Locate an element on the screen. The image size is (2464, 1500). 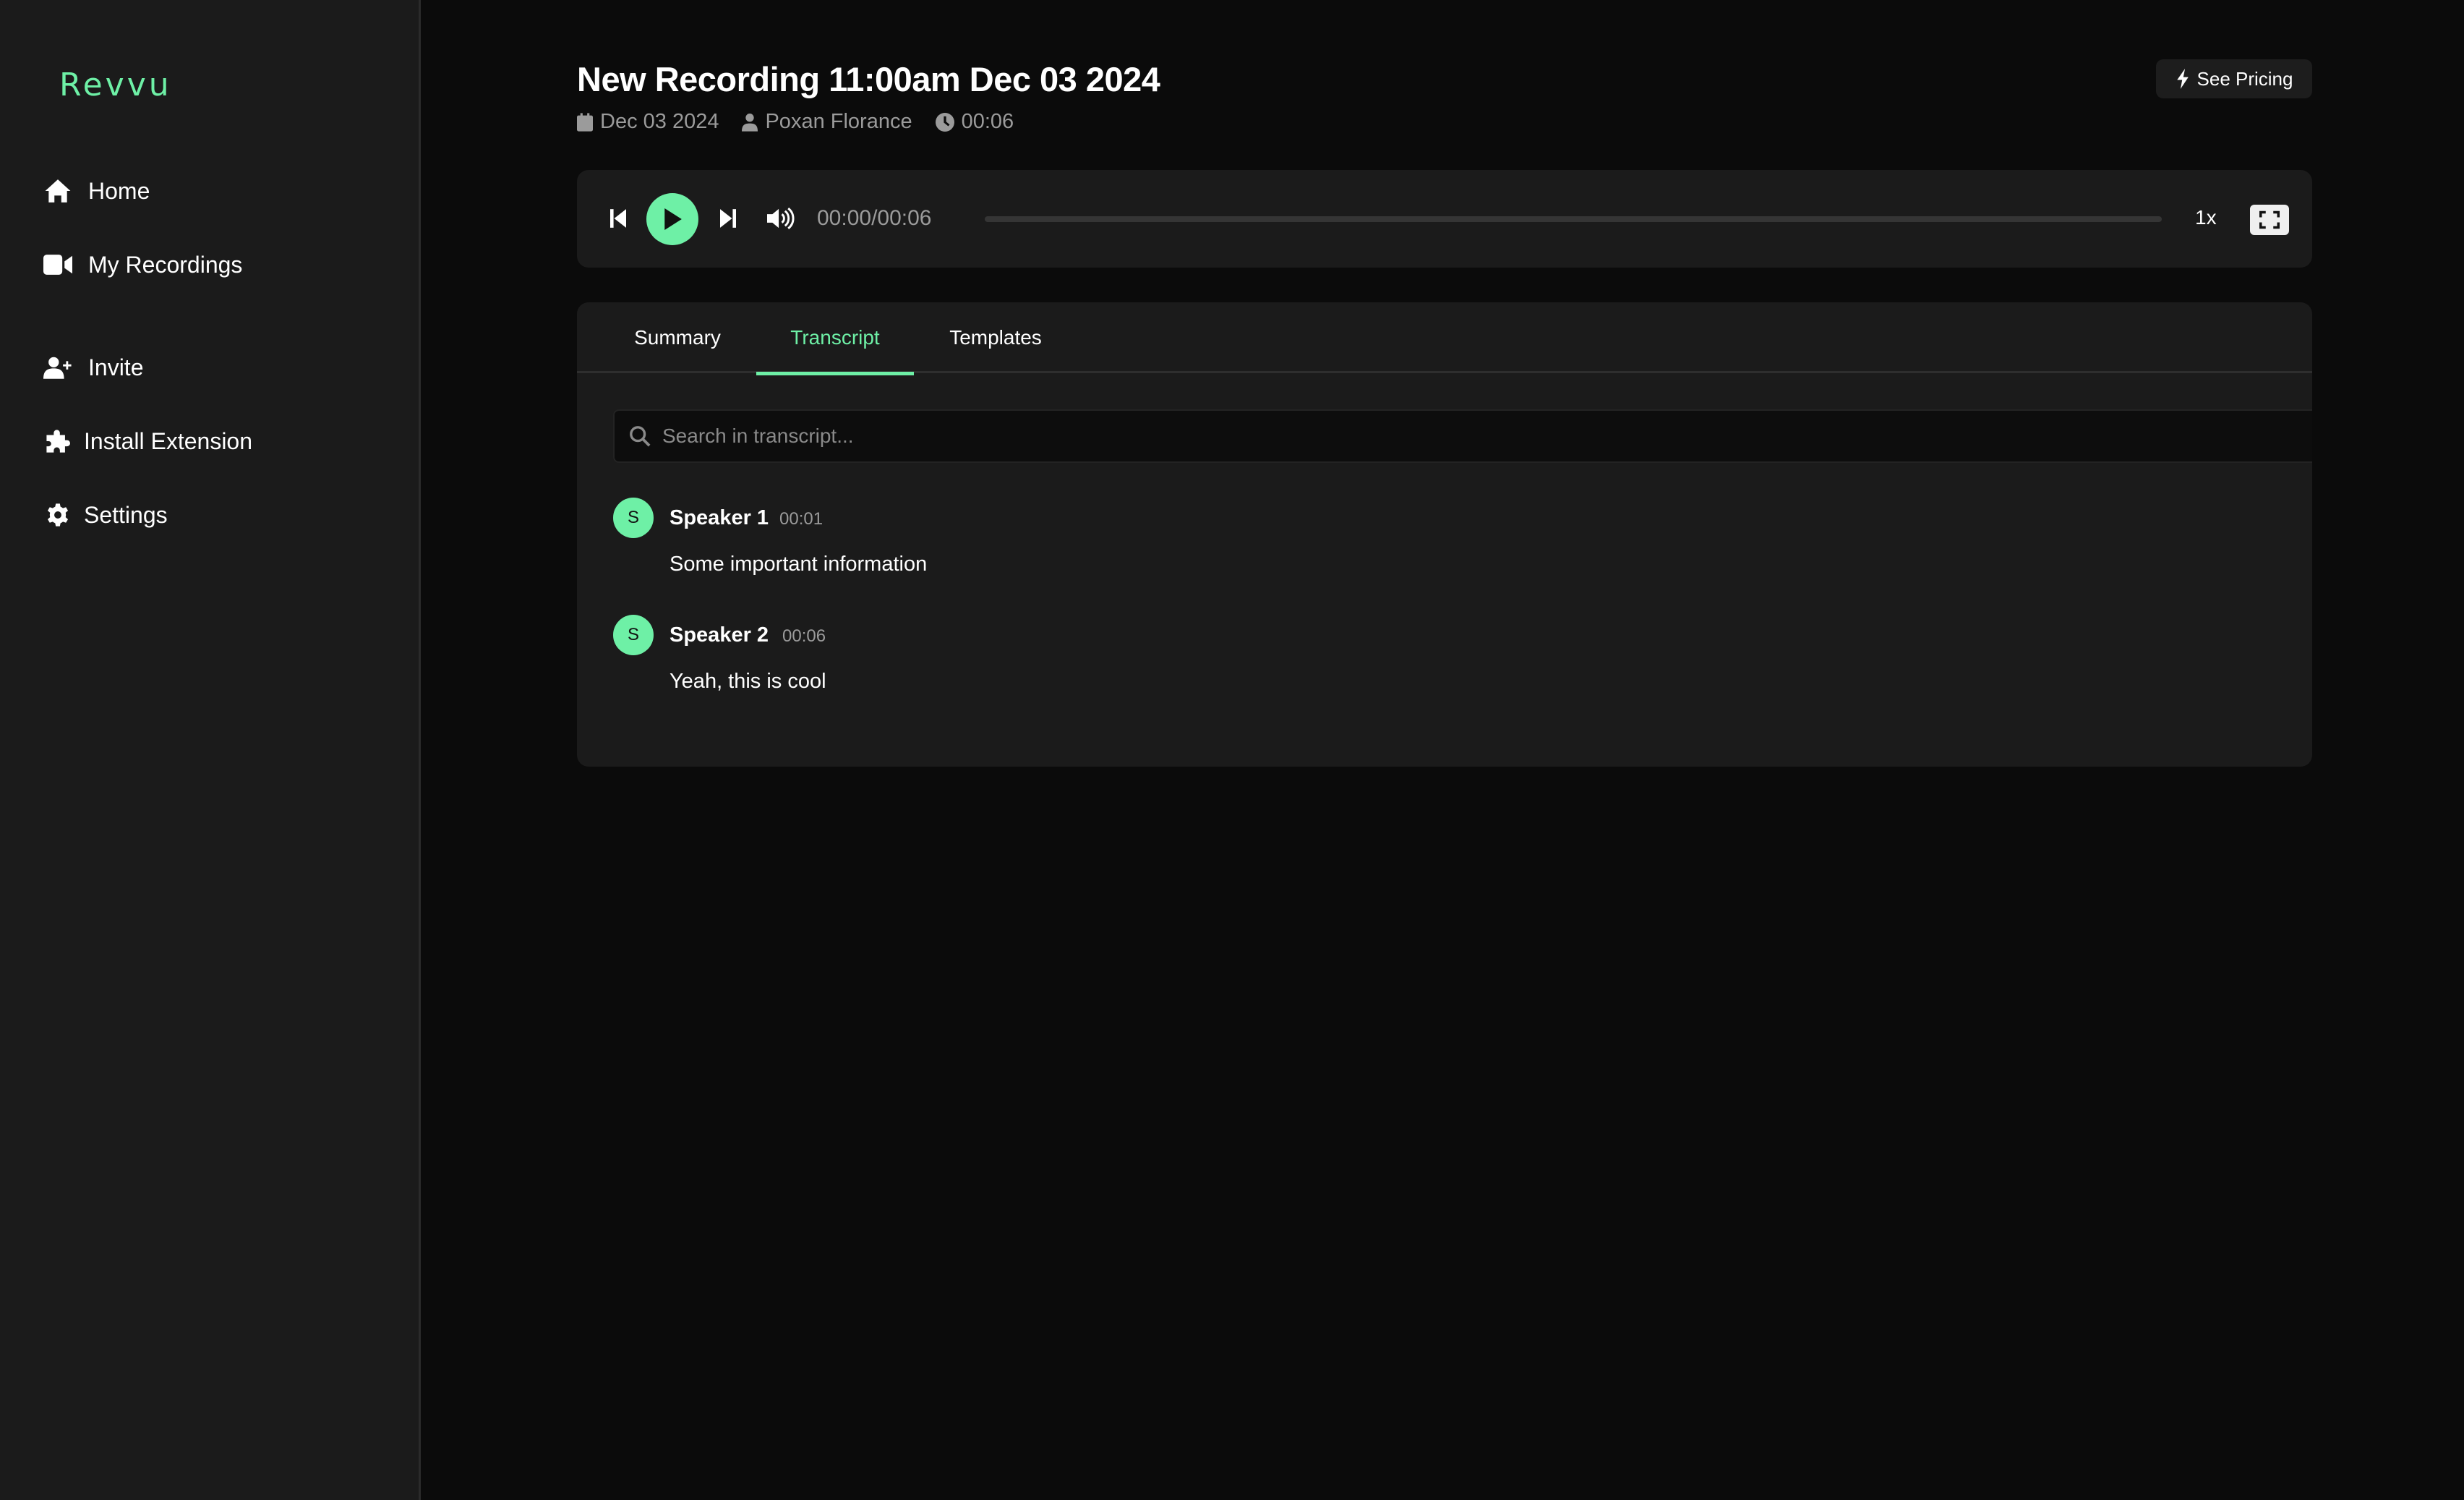
volume-icon is located at coordinates (781, 218).